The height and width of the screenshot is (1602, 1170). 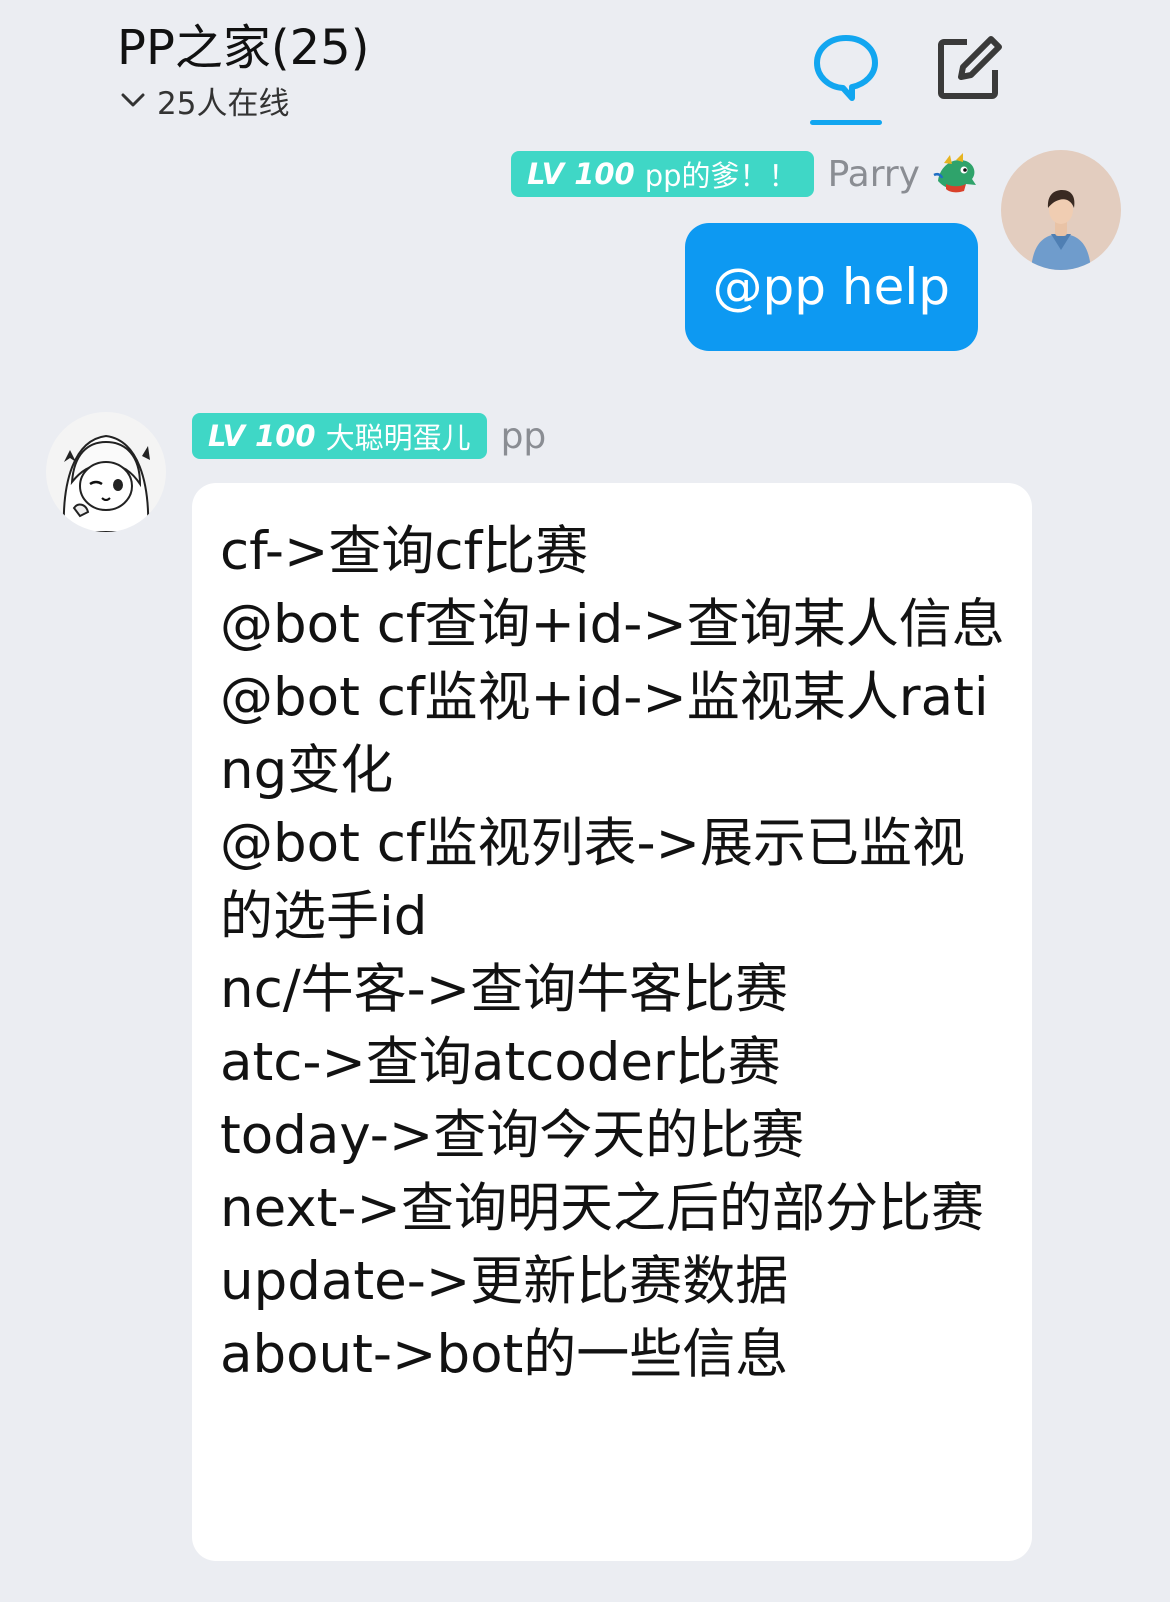 I want to click on help-line: @bot cf查询+id->查询某人信息, so click(x=612, y=624).